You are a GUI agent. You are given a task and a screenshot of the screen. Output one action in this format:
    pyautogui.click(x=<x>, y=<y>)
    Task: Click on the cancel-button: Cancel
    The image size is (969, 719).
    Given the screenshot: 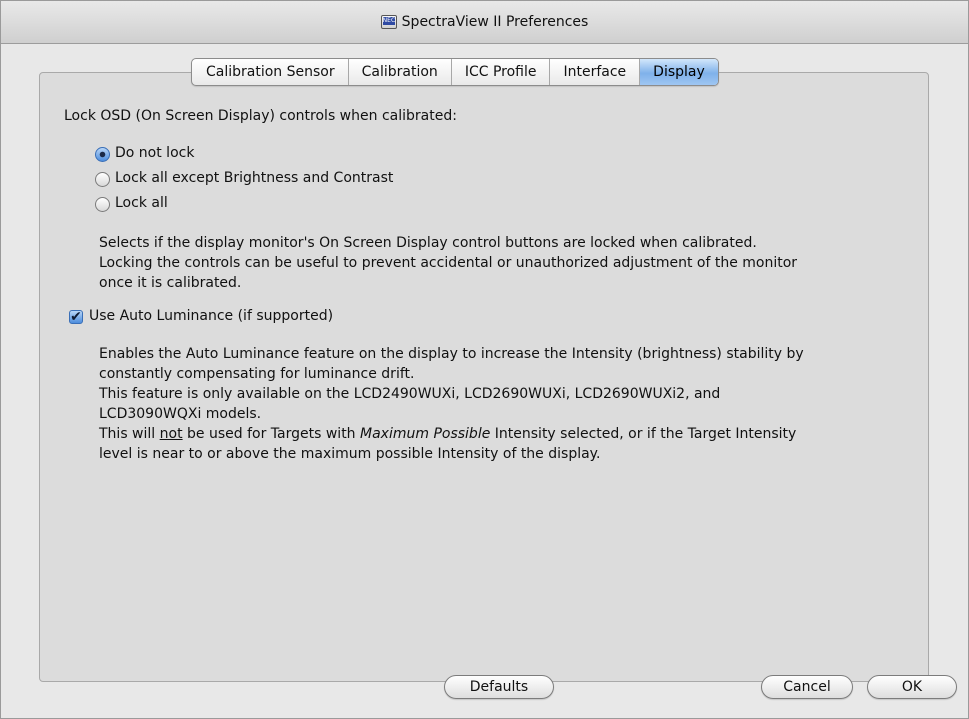 What is the action you would take?
    pyautogui.click(x=807, y=687)
    